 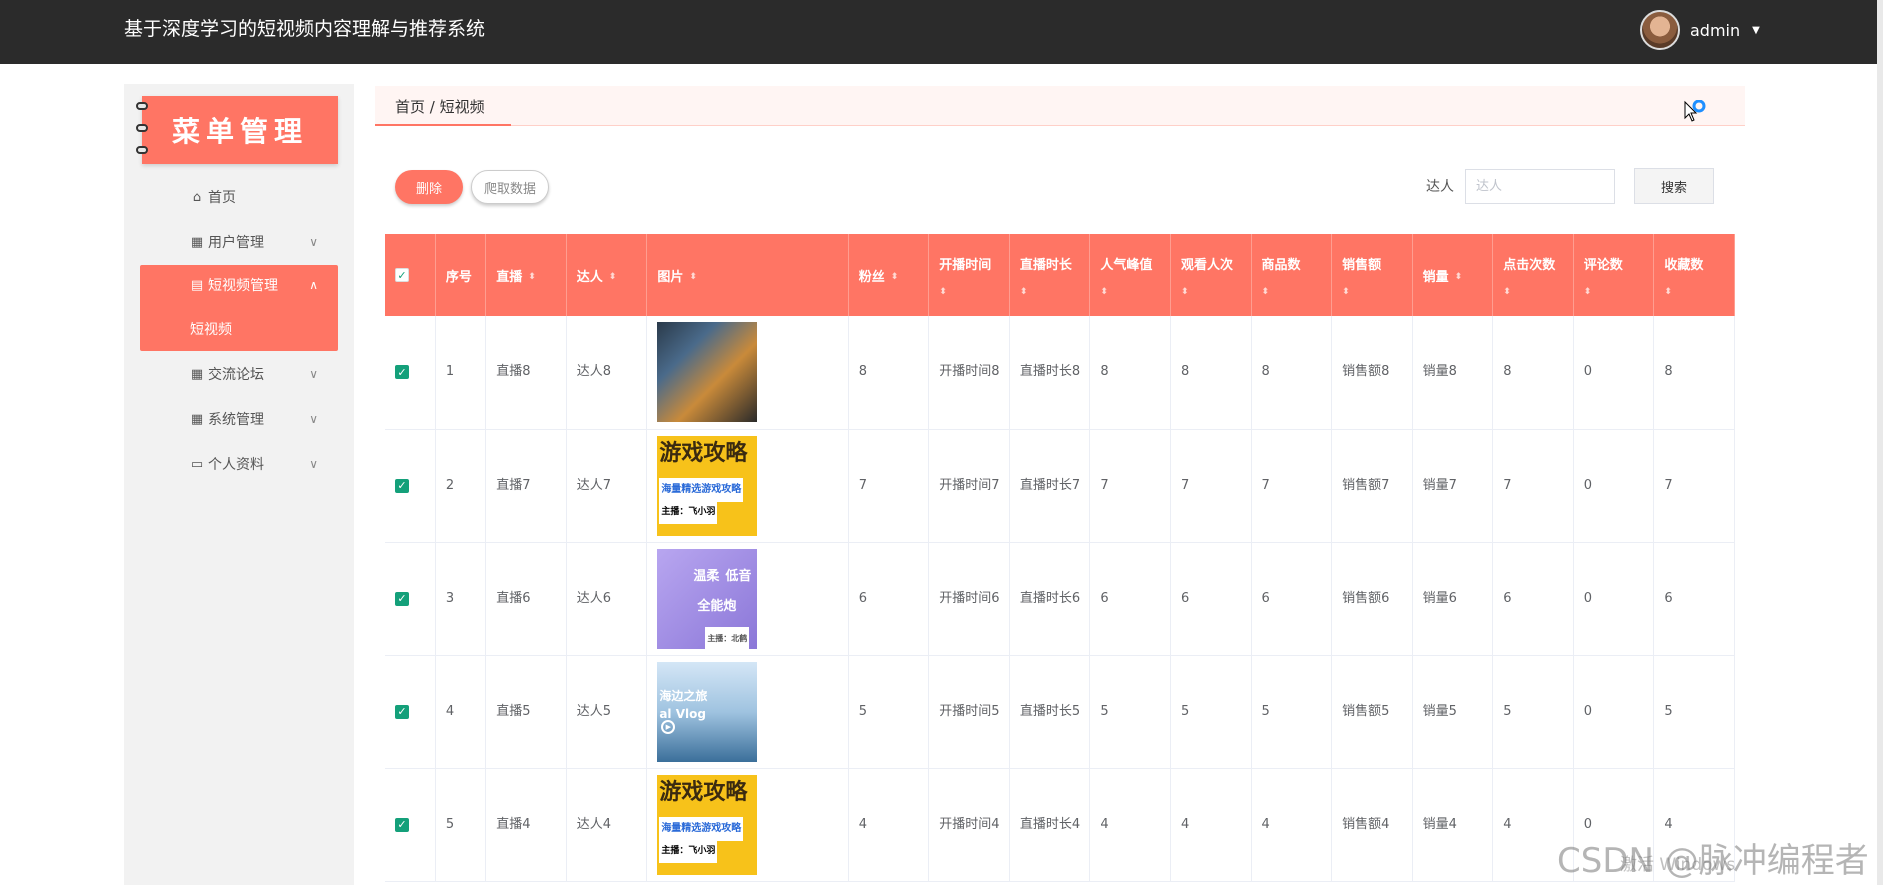 I want to click on column-header: 收藏数 ⬍, so click(x=1694, y=275).